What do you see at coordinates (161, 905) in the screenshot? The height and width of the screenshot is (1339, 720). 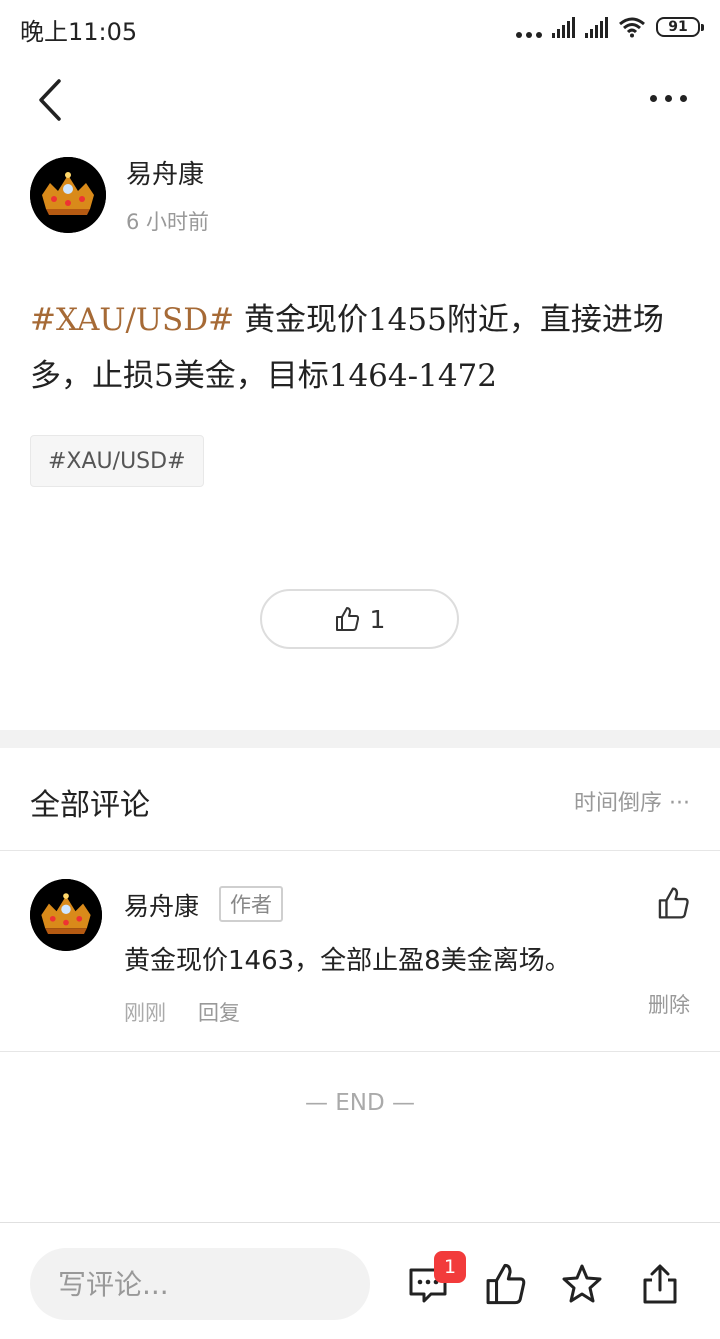 I see `comment-author-name: 易舟康` at bounding box center [161, 905].